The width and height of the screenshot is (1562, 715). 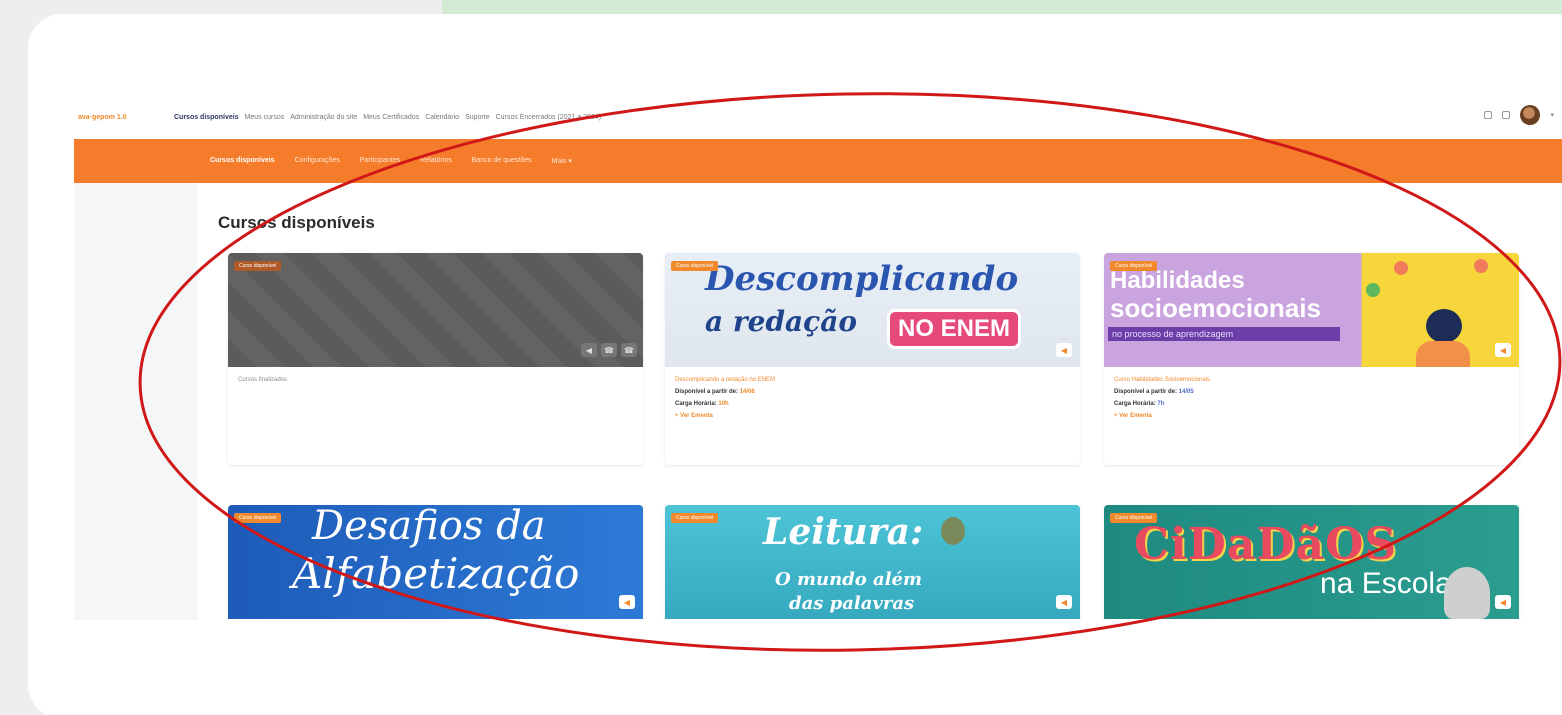 What do you see at coordinates (1552, 115) in the screenshot?
I see `chevron-down-icon: ▾` at bounding box center [1552, 115].